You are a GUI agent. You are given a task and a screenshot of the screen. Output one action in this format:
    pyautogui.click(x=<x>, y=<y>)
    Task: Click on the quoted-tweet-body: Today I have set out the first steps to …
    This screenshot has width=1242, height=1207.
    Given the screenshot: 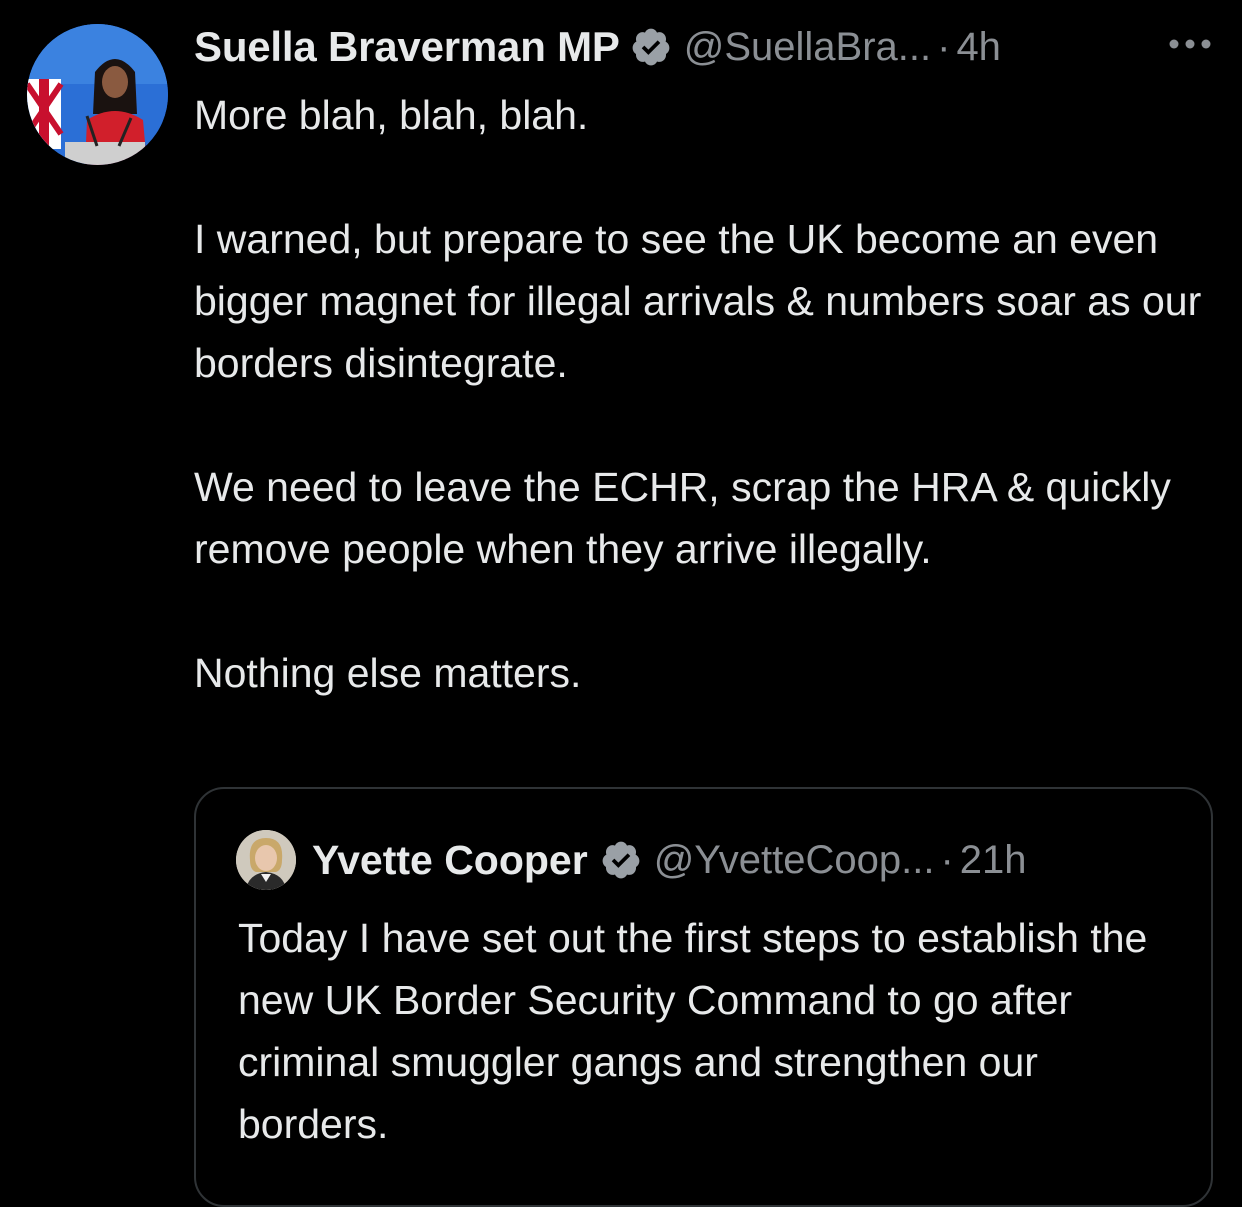 What is the action you would take?
    pyautogui.click(x=693, y=1031)
    